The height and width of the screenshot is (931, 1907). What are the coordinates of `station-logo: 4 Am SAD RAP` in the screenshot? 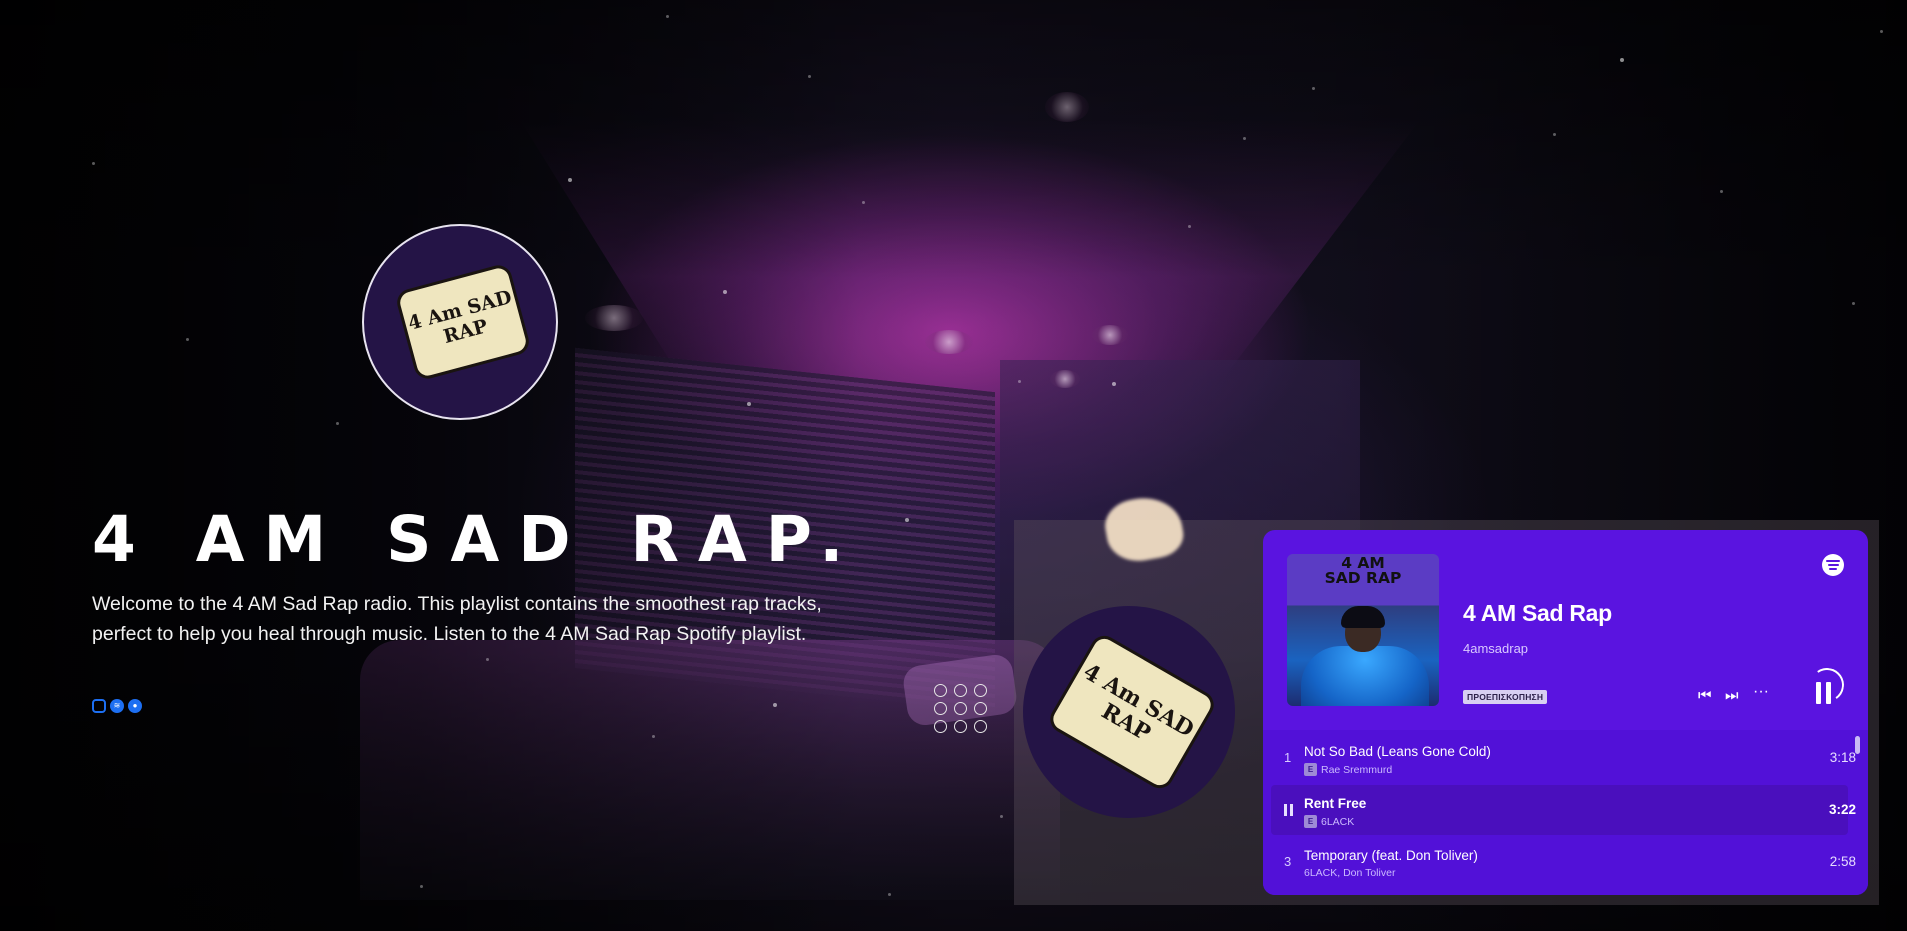 It's located at (460, 322).